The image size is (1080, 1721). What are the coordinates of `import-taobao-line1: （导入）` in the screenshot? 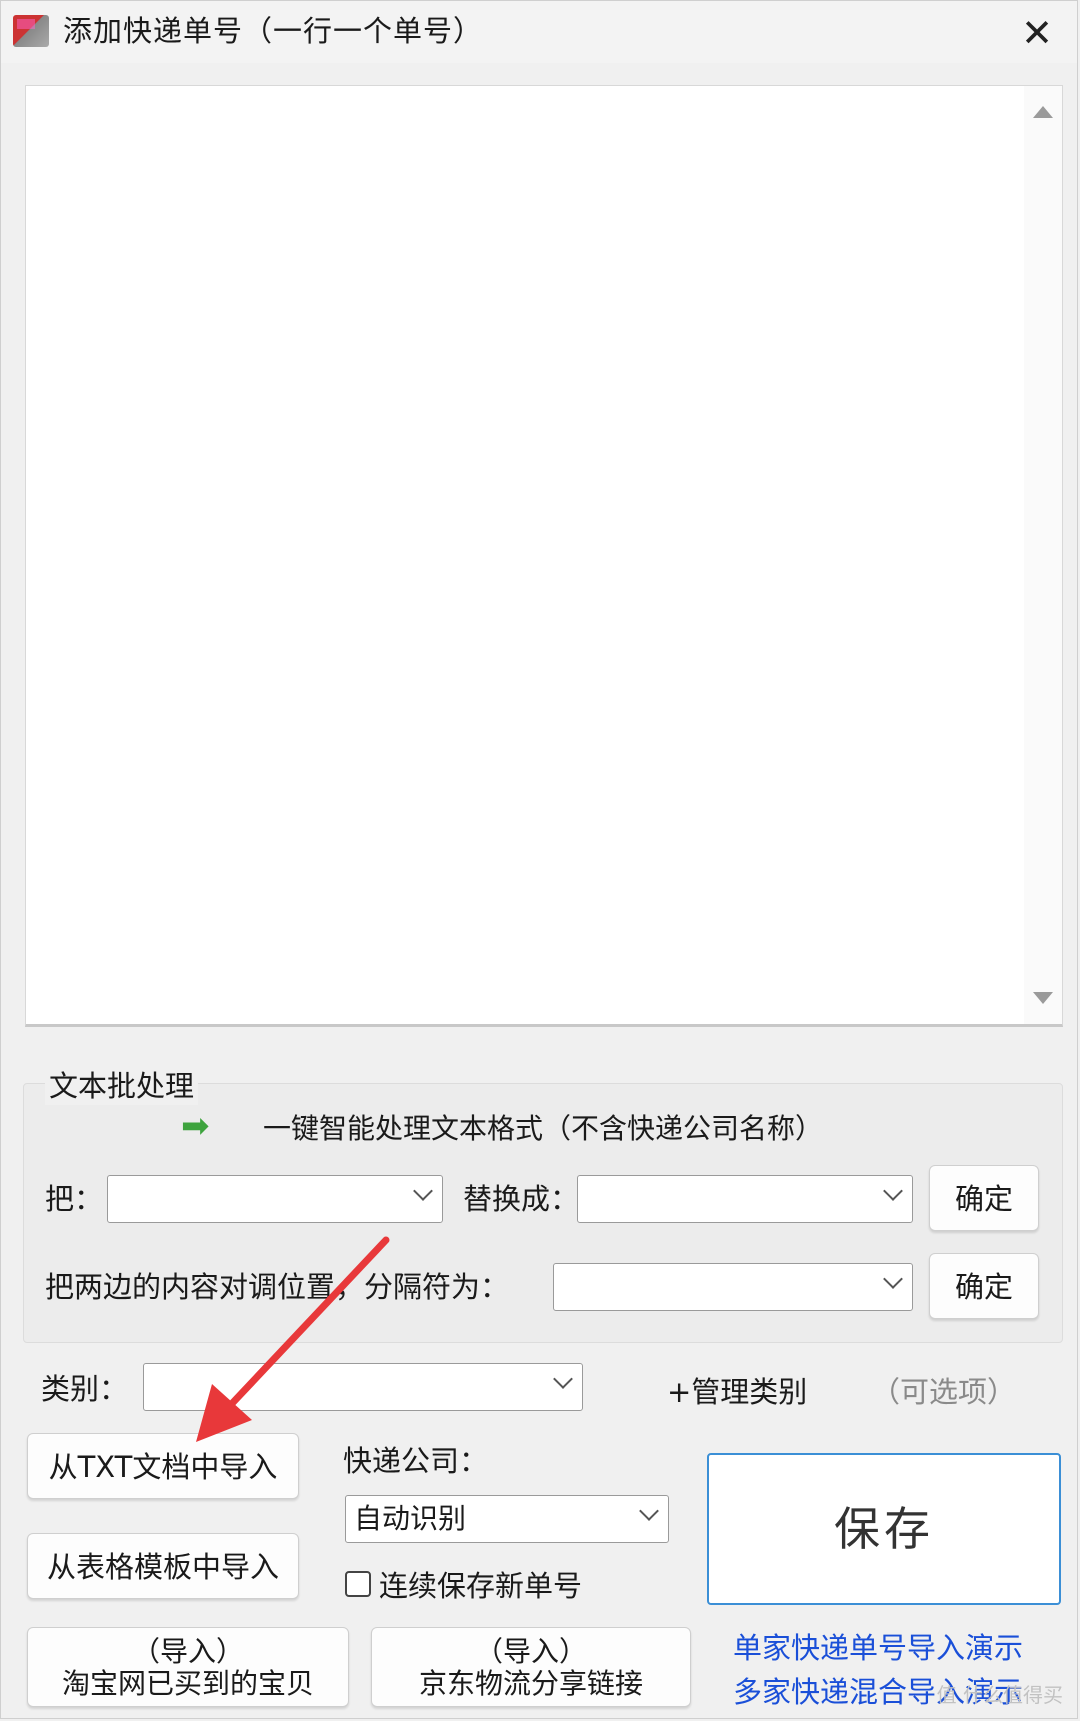 It's located at (187, 1651).